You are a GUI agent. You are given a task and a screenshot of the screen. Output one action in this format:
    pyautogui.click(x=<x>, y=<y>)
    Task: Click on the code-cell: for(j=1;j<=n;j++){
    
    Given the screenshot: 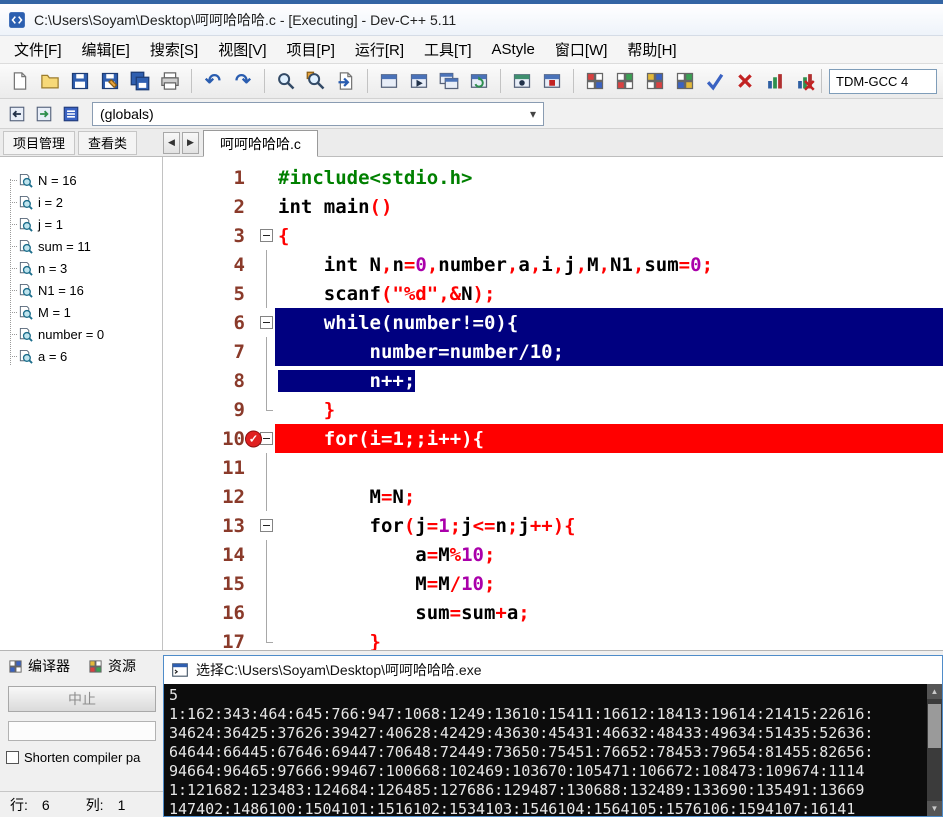 What is the action you would take?
    pyautogui.click(x=609, y=525)
    